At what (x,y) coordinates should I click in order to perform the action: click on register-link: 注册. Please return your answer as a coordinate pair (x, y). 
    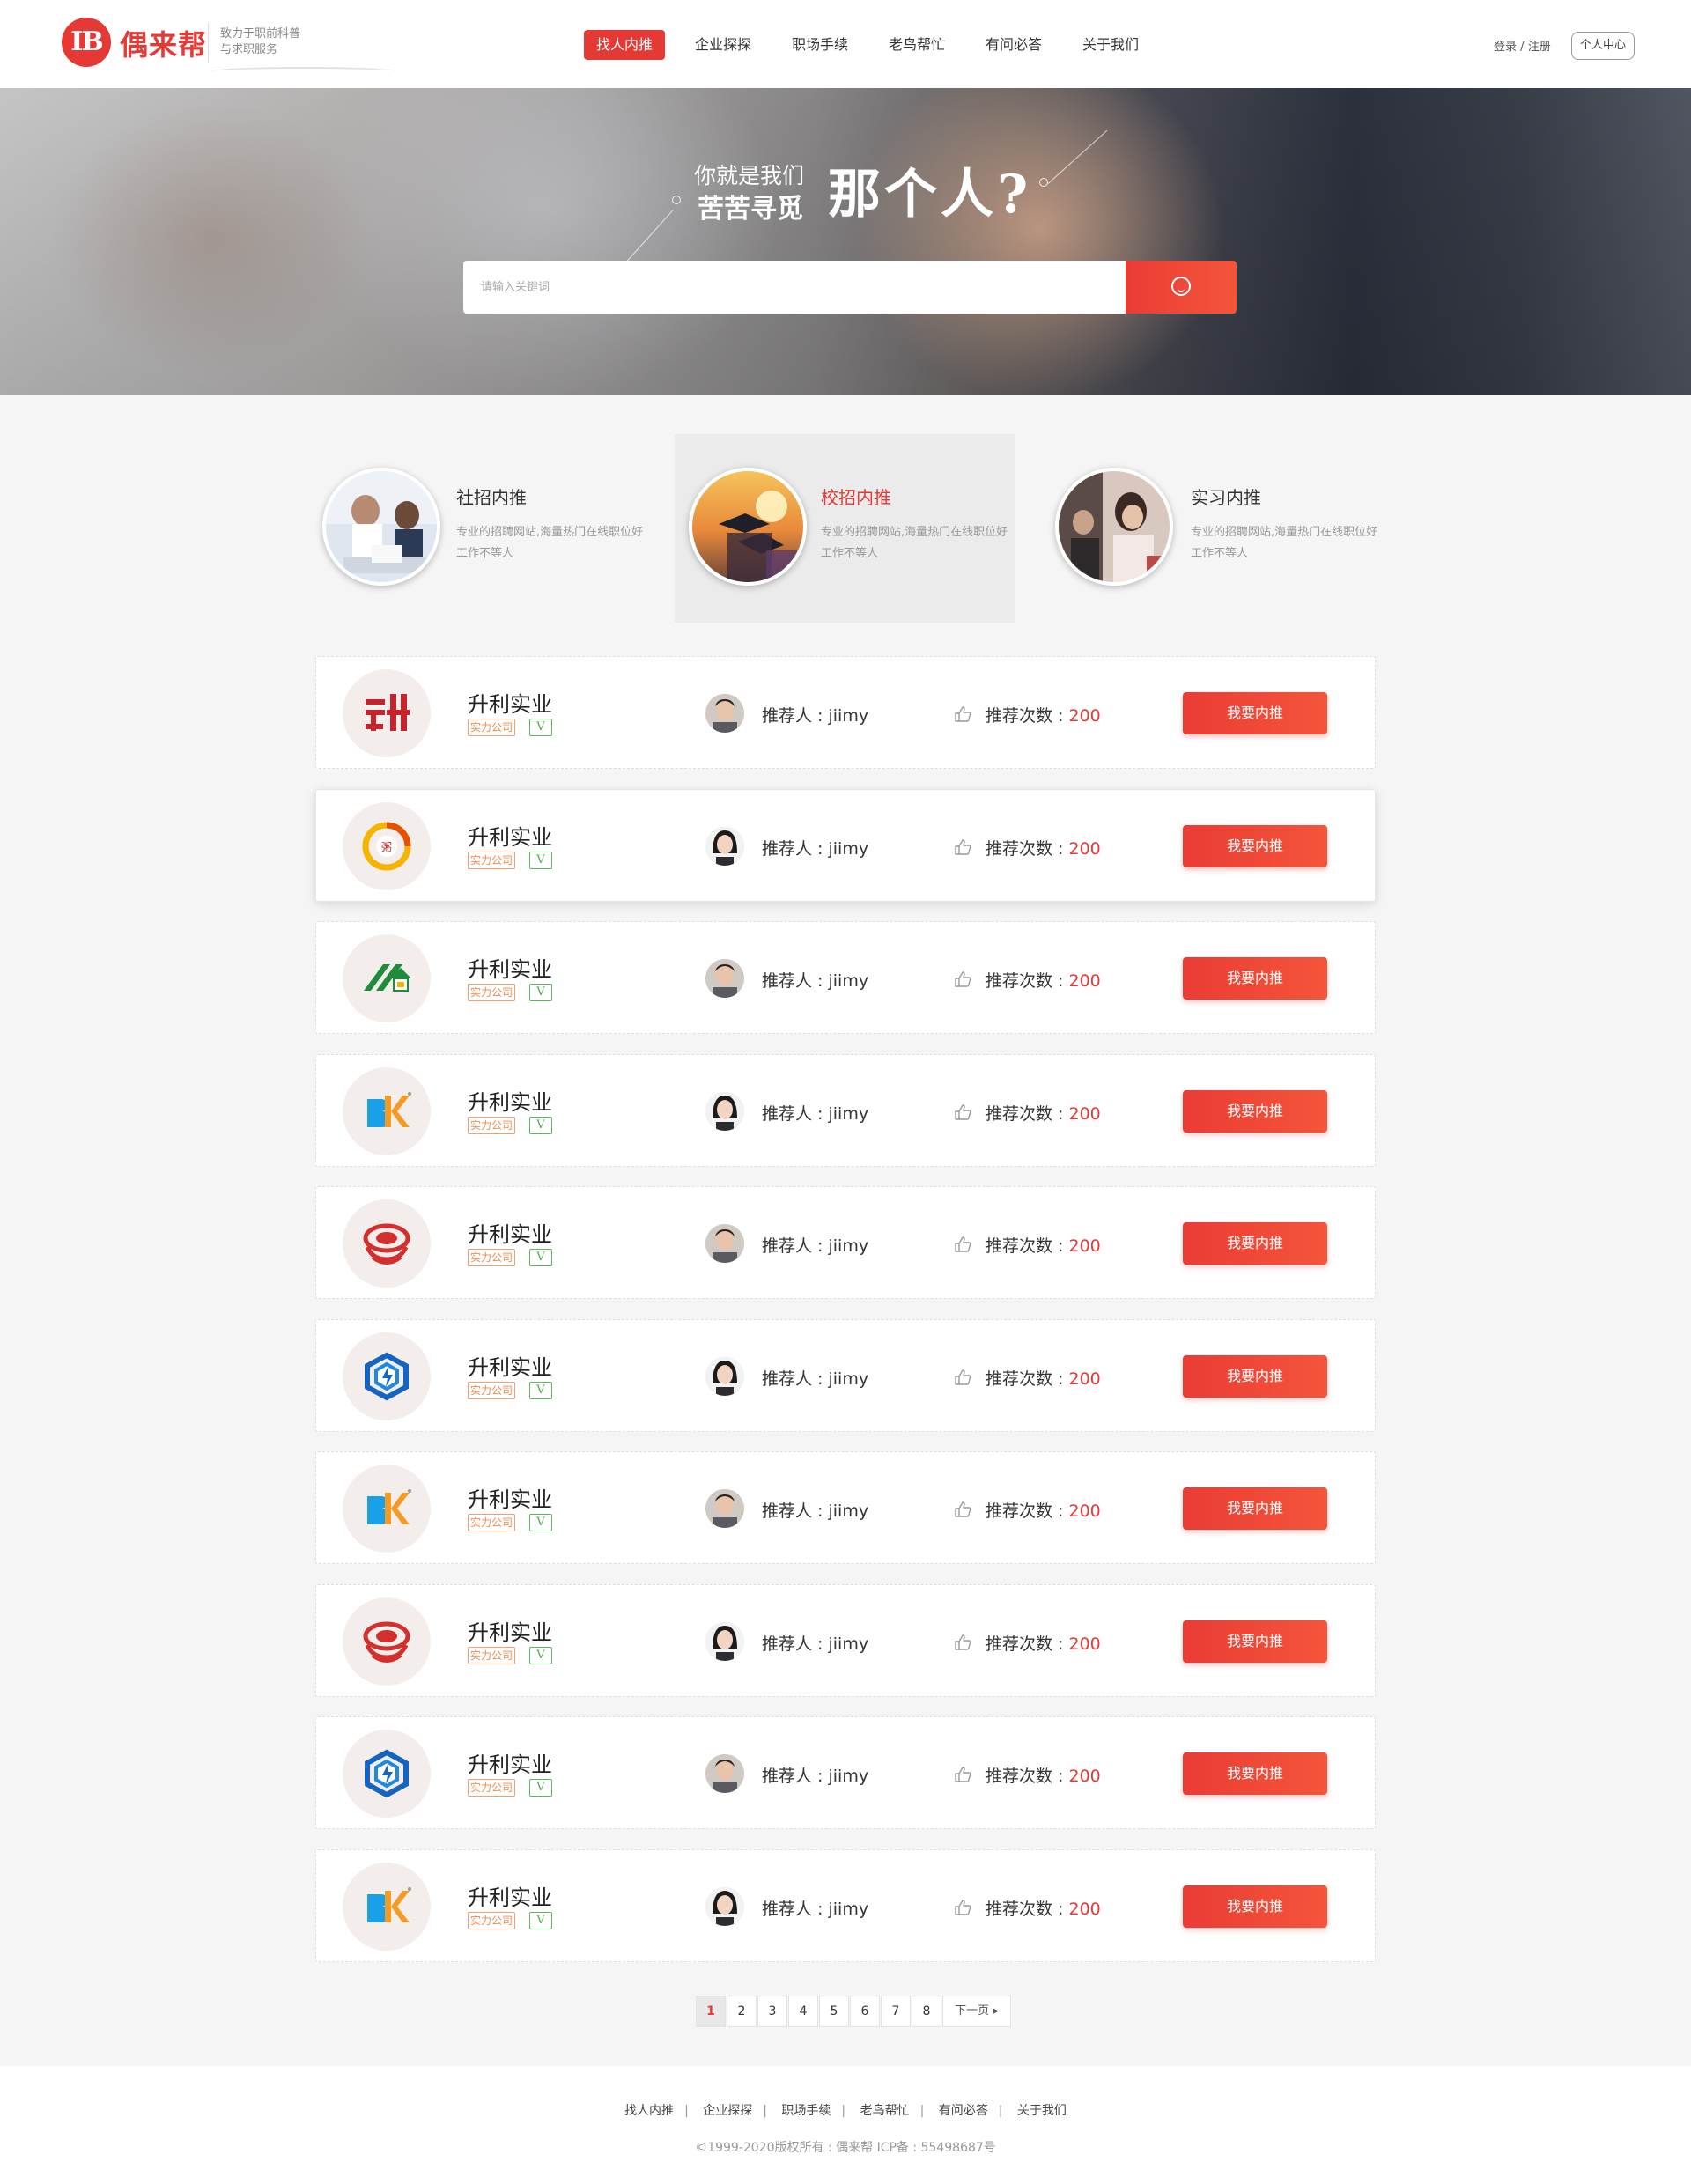
    Looking at the image, I should click on (1539, 47).